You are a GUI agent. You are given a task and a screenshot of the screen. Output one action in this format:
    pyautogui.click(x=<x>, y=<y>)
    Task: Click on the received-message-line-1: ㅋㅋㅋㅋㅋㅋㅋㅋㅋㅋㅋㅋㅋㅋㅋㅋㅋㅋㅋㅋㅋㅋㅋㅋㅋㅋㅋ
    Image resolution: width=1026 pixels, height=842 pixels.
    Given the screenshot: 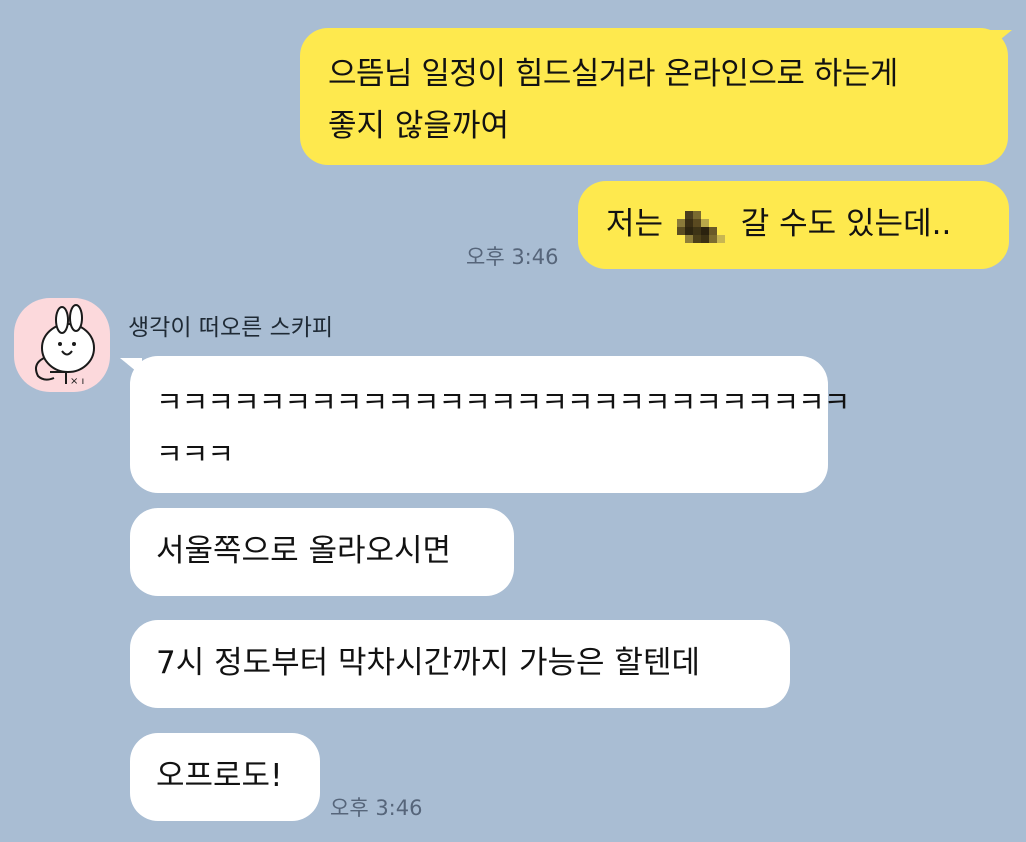 What is the action you would take?
    pyautogui.click(x=503, y=402)
    